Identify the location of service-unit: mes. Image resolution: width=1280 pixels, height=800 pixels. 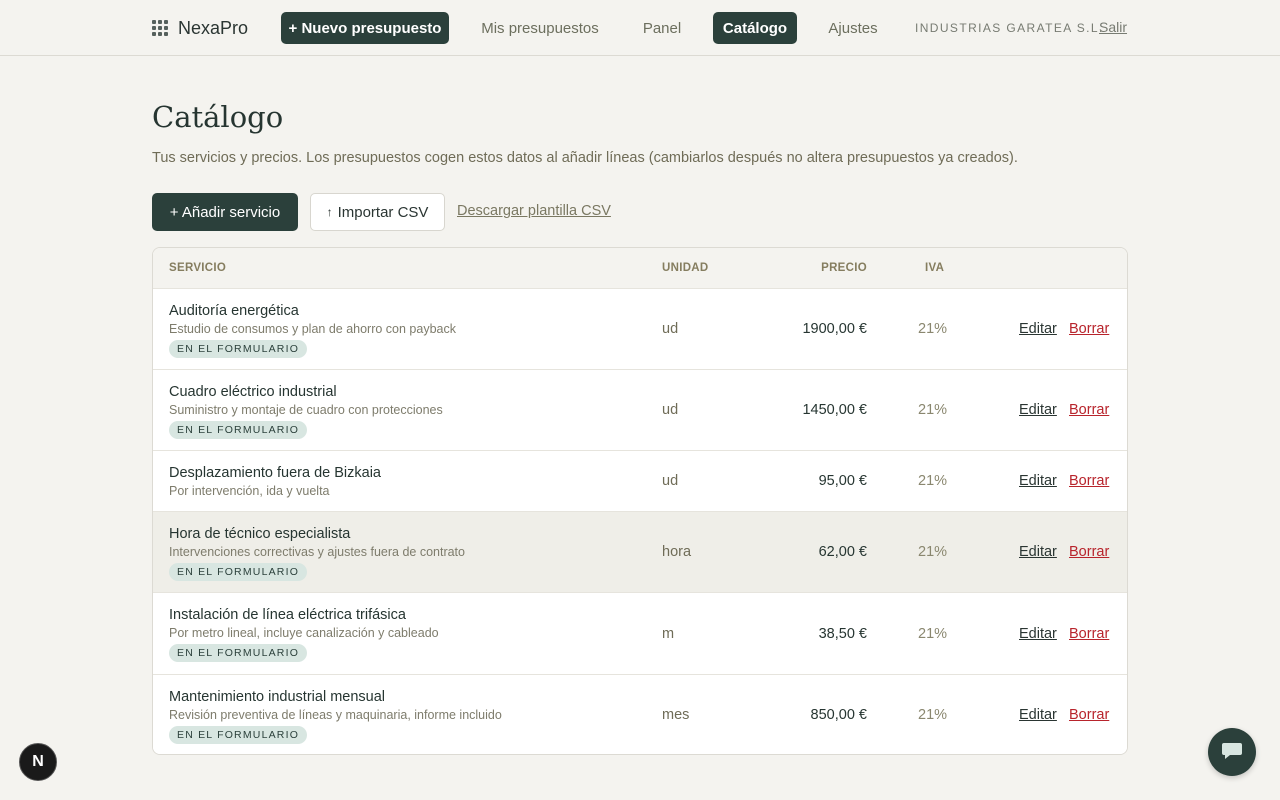
(676, 715).